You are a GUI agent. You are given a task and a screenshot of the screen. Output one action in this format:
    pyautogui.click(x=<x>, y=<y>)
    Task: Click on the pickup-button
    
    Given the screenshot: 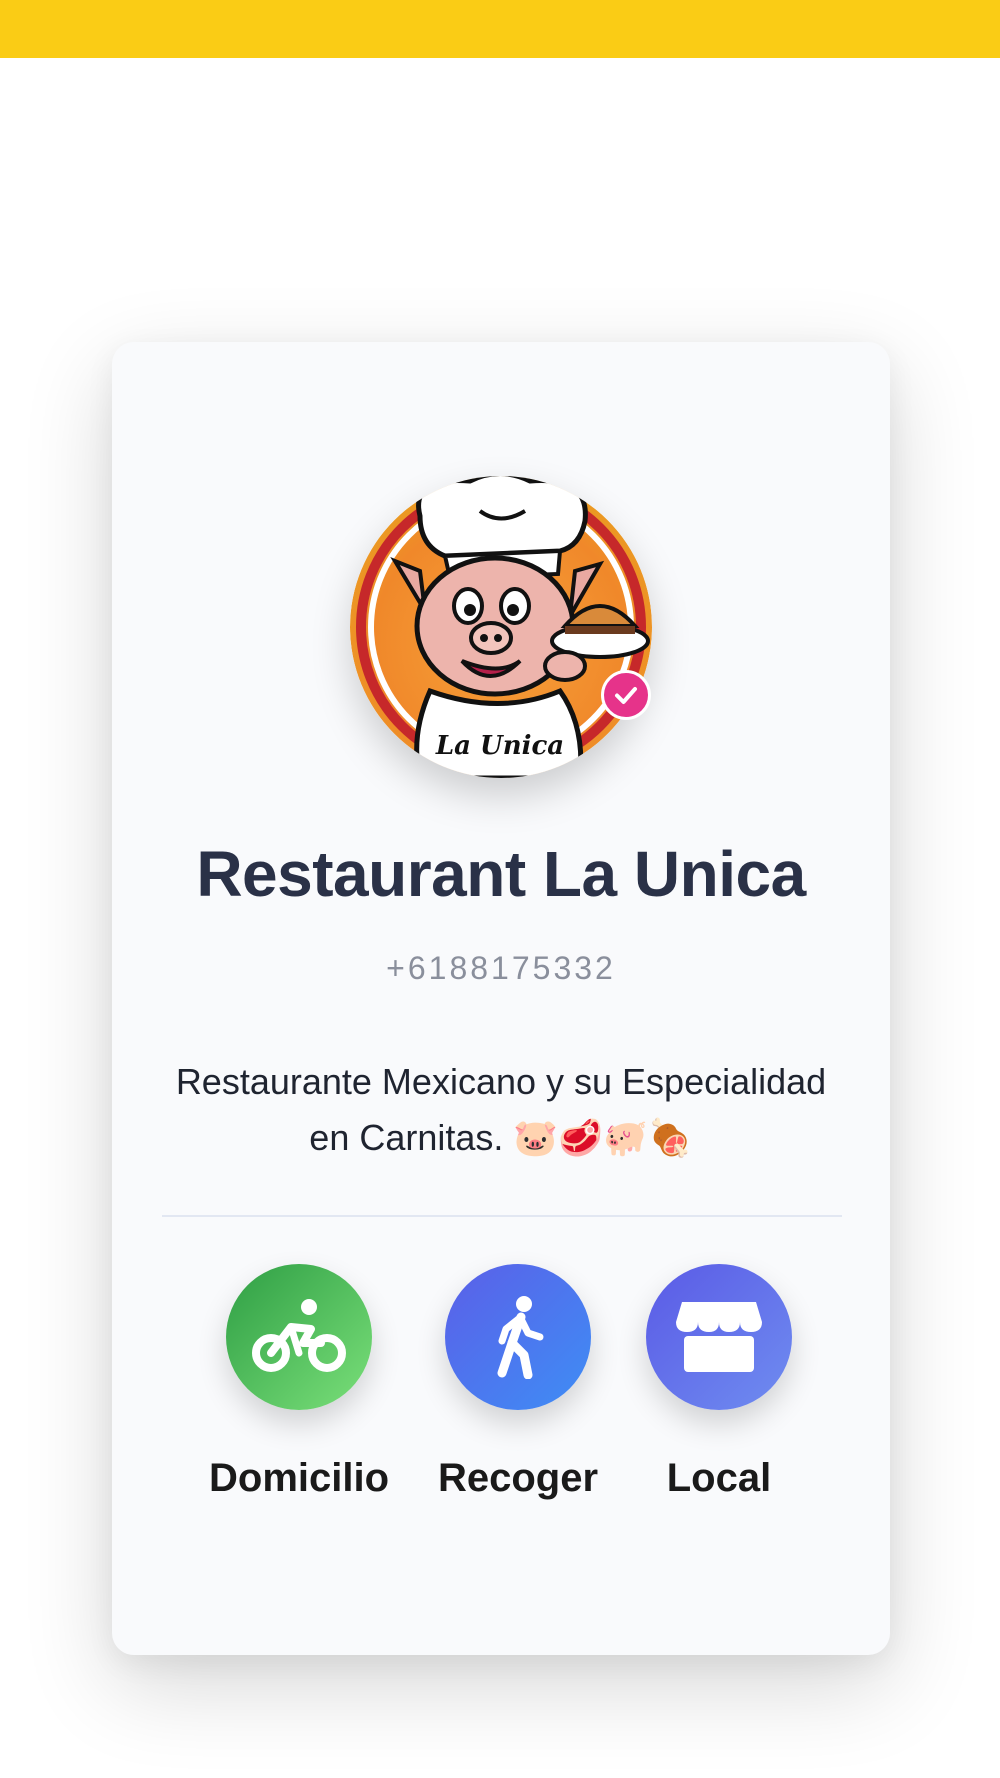 What is the action you would take?
    pyautogui.click(x=518, y=1337)
    